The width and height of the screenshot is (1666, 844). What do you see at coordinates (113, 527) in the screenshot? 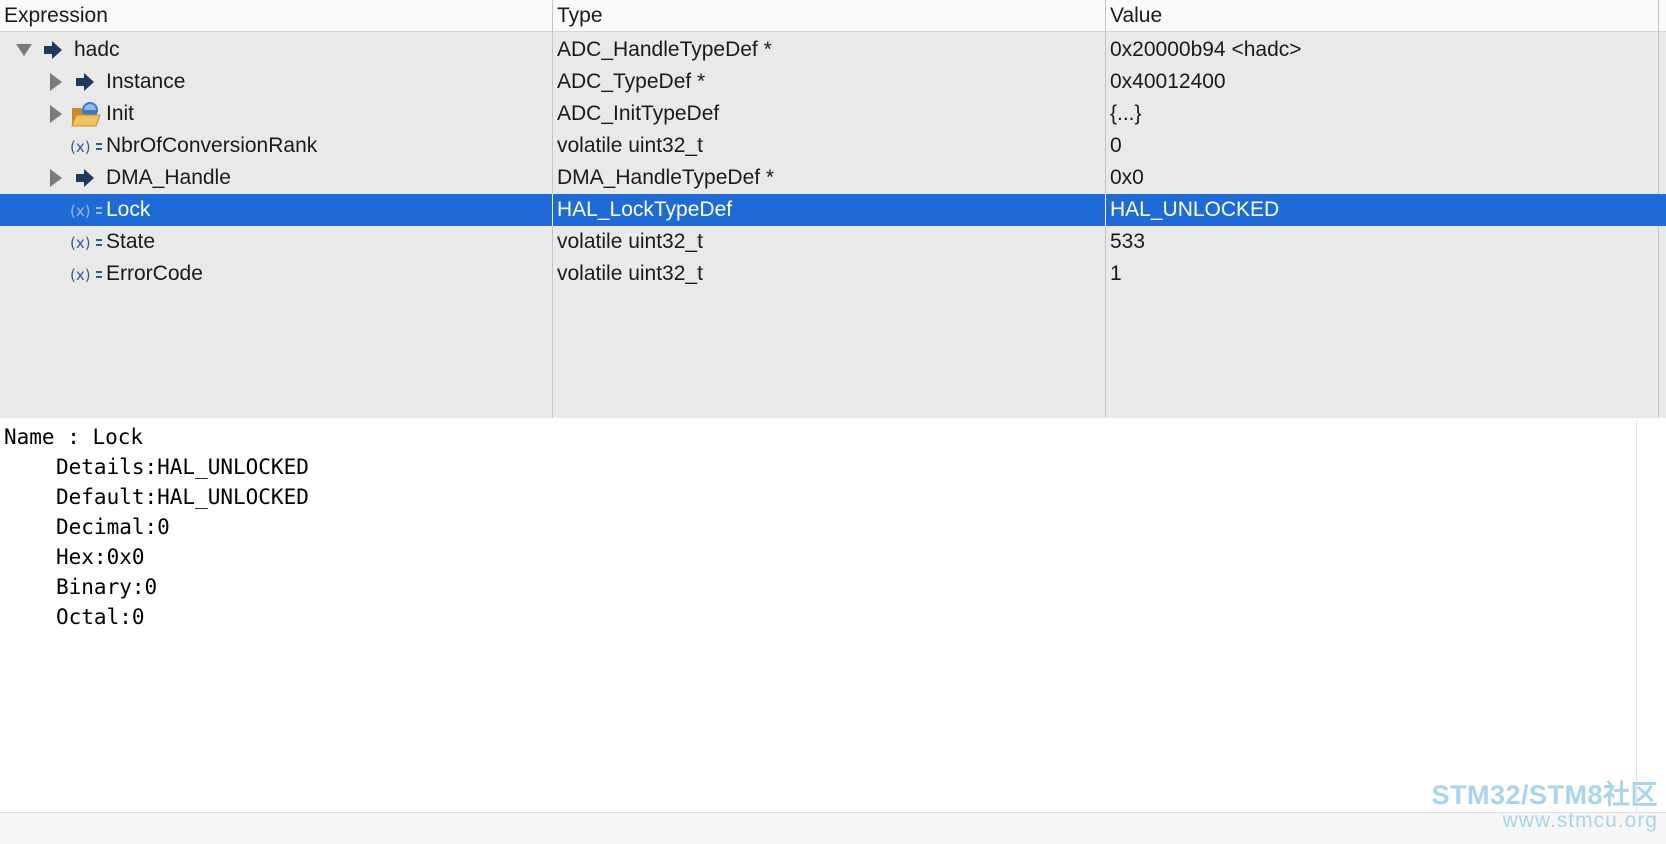
I see `details-line: Decimal:0` at bounding box center [113, 527].